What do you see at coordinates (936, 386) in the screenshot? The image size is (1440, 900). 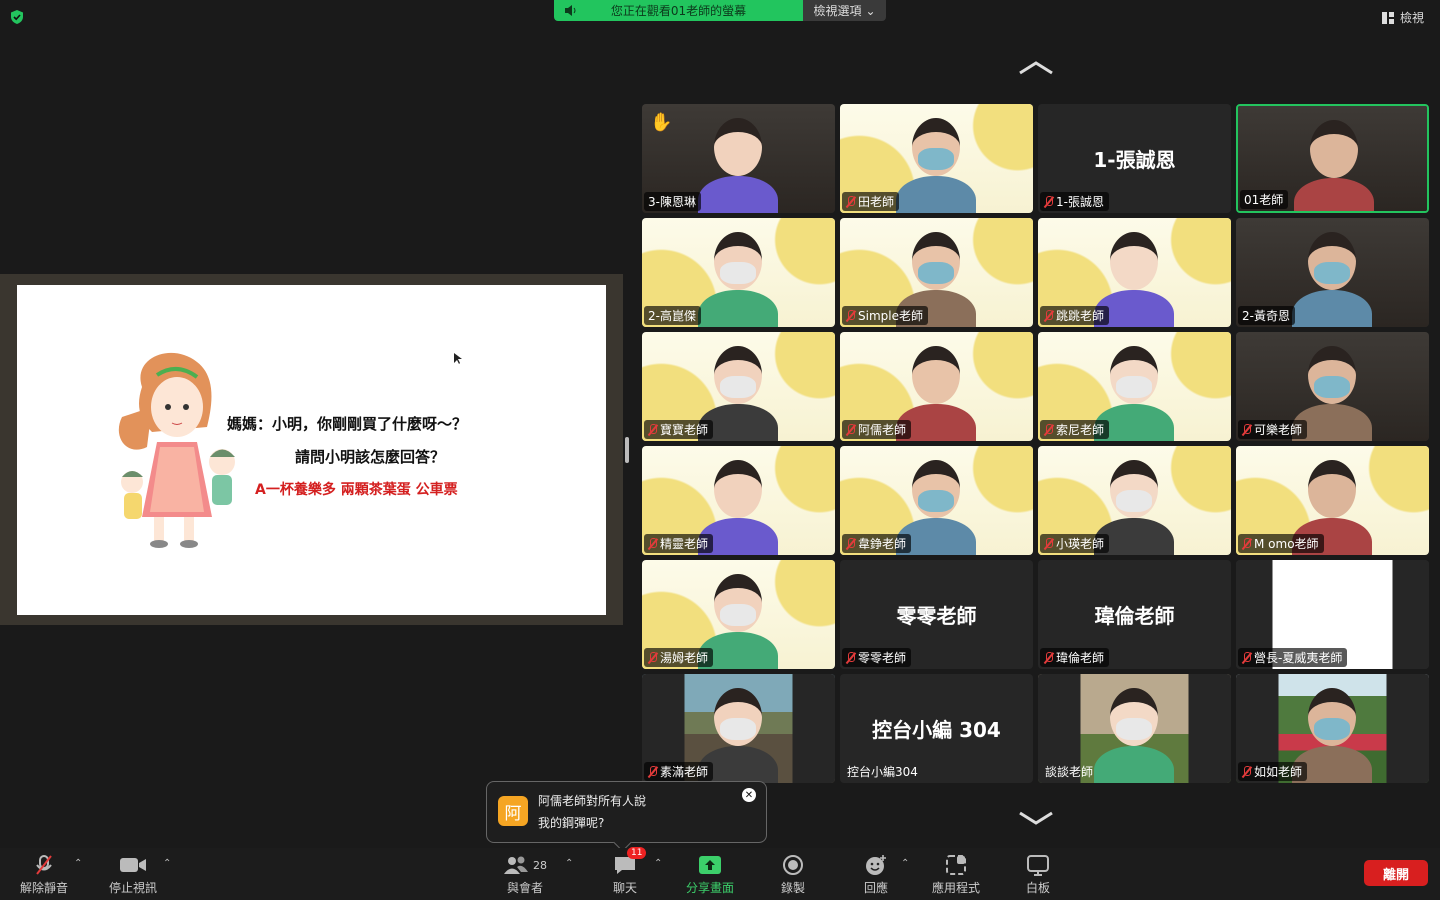 I see `participant-tile: 阿儒老師` at bounding box center [936, 386].